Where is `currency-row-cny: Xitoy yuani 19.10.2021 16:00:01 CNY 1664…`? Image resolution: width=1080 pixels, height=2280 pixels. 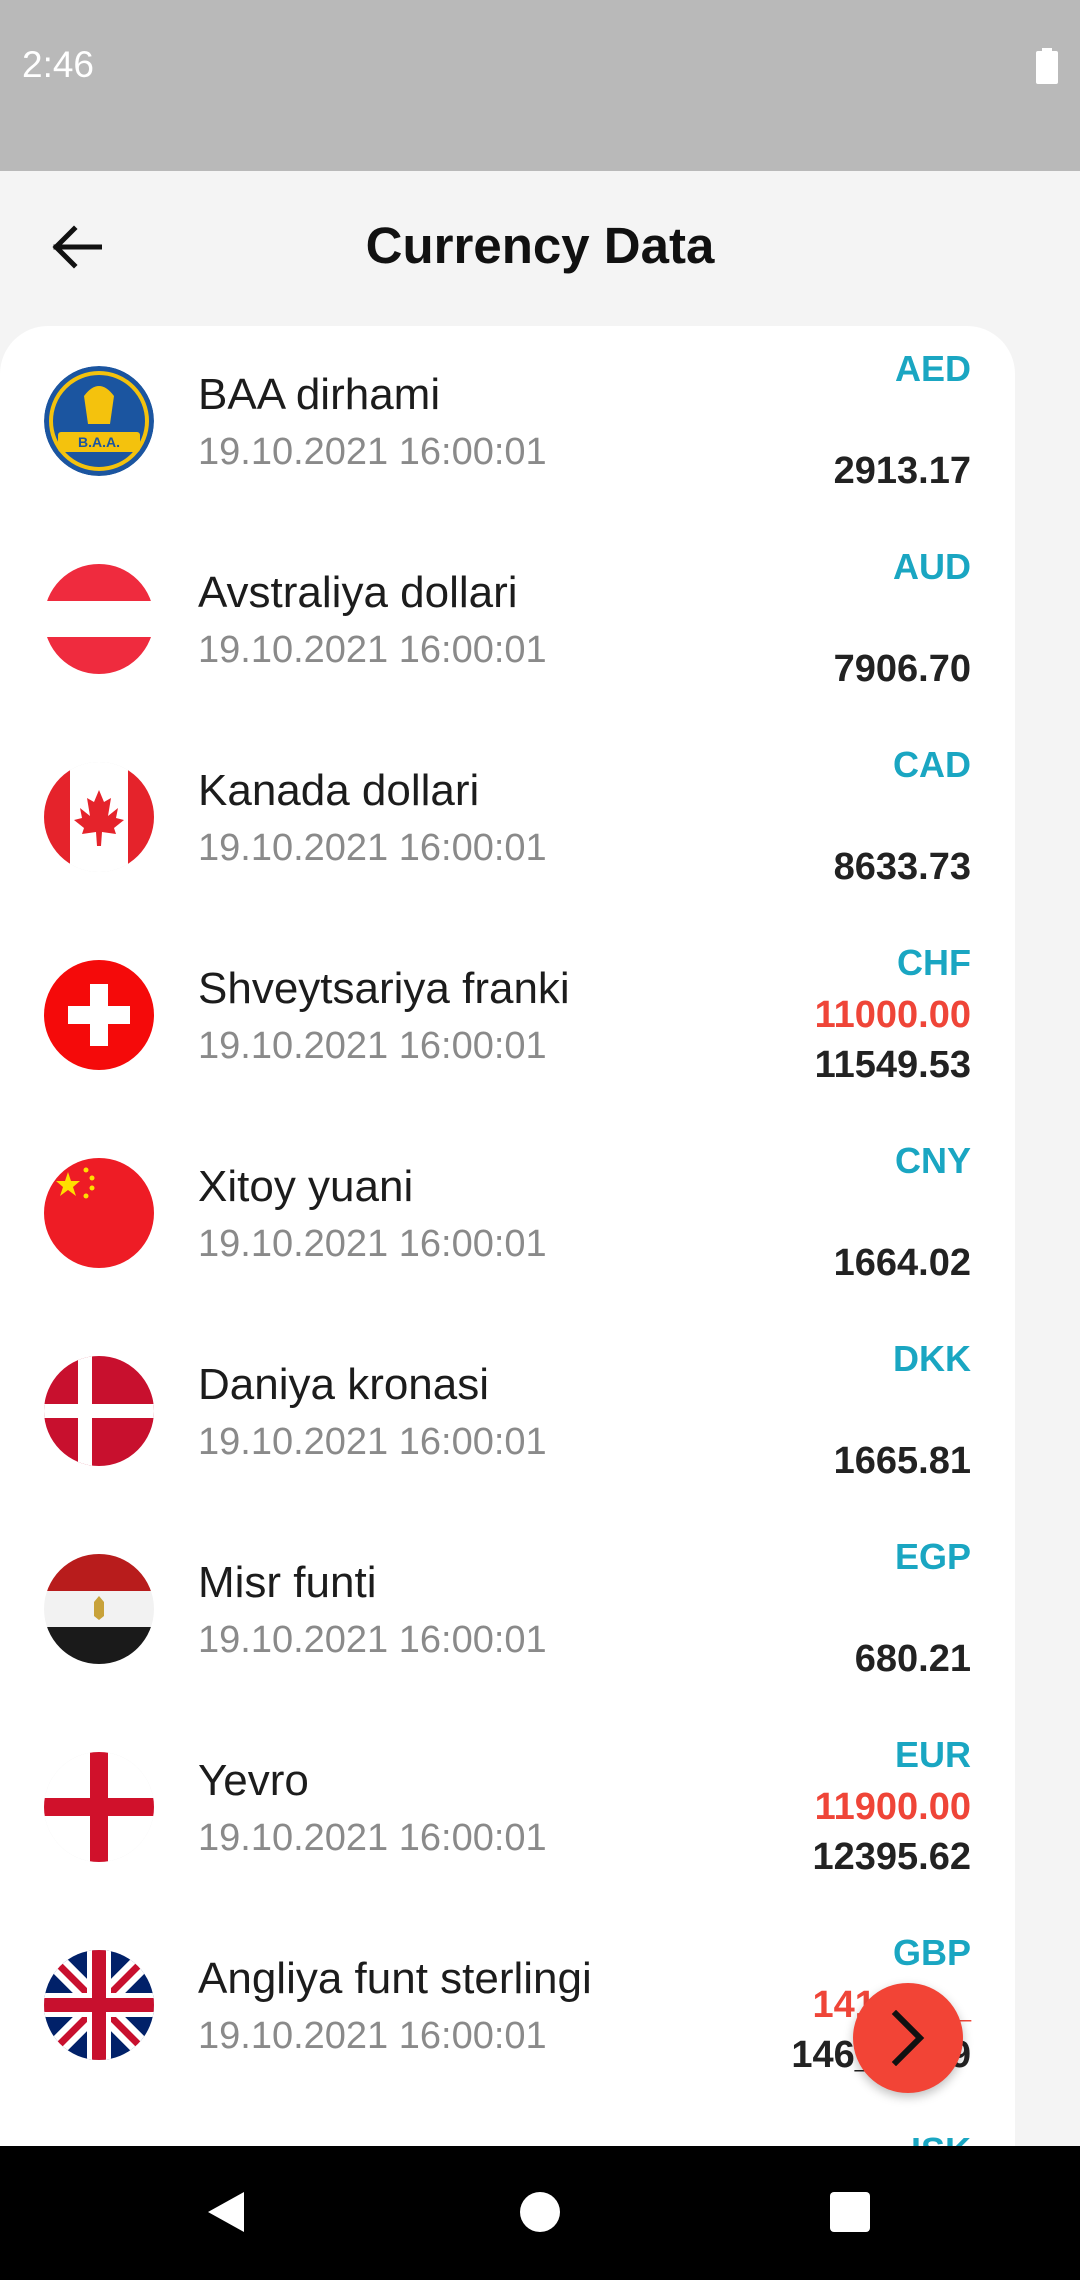 currency-row-cny: Xitoy yuani 19.10.2021 16:00:01 CNY 1664… is located at coordinates (507, 1217).